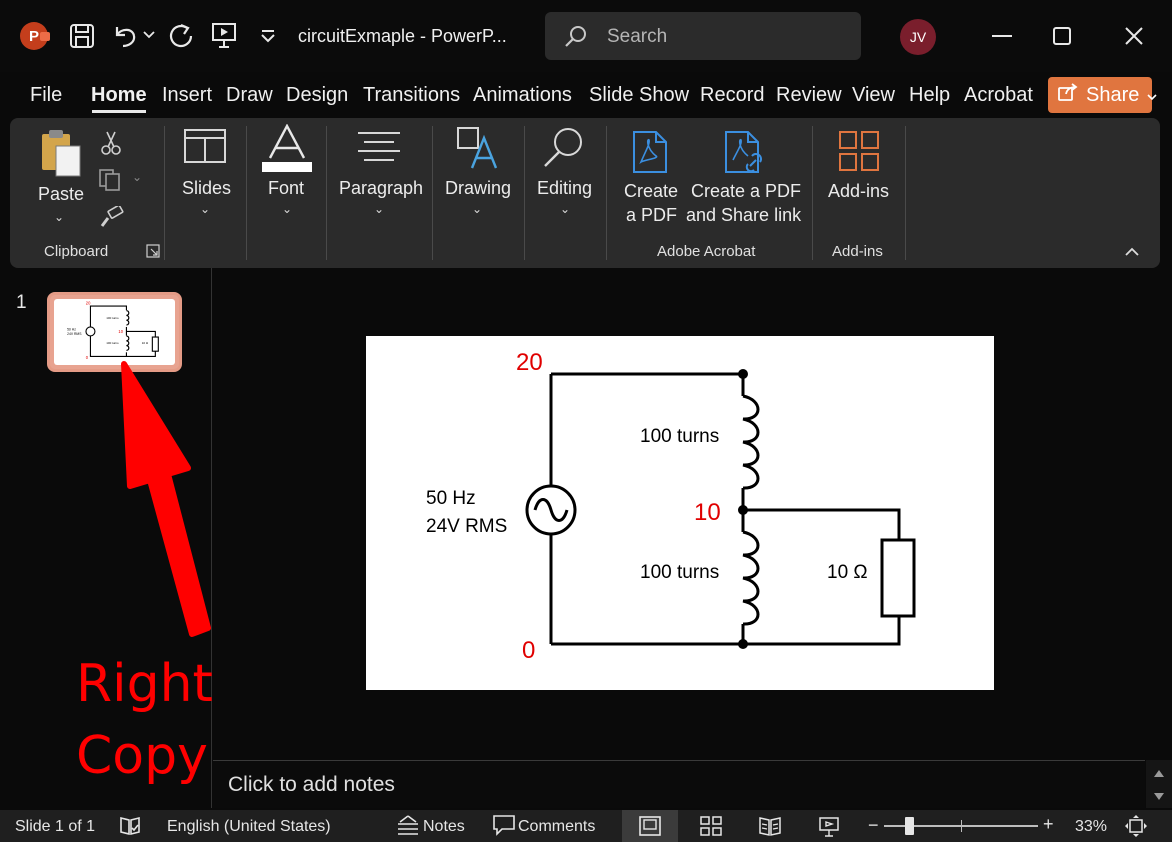 Image resolution: width=1172 pixels, height=842 pixels. I want to click on copy-icon, so click(111, 182).